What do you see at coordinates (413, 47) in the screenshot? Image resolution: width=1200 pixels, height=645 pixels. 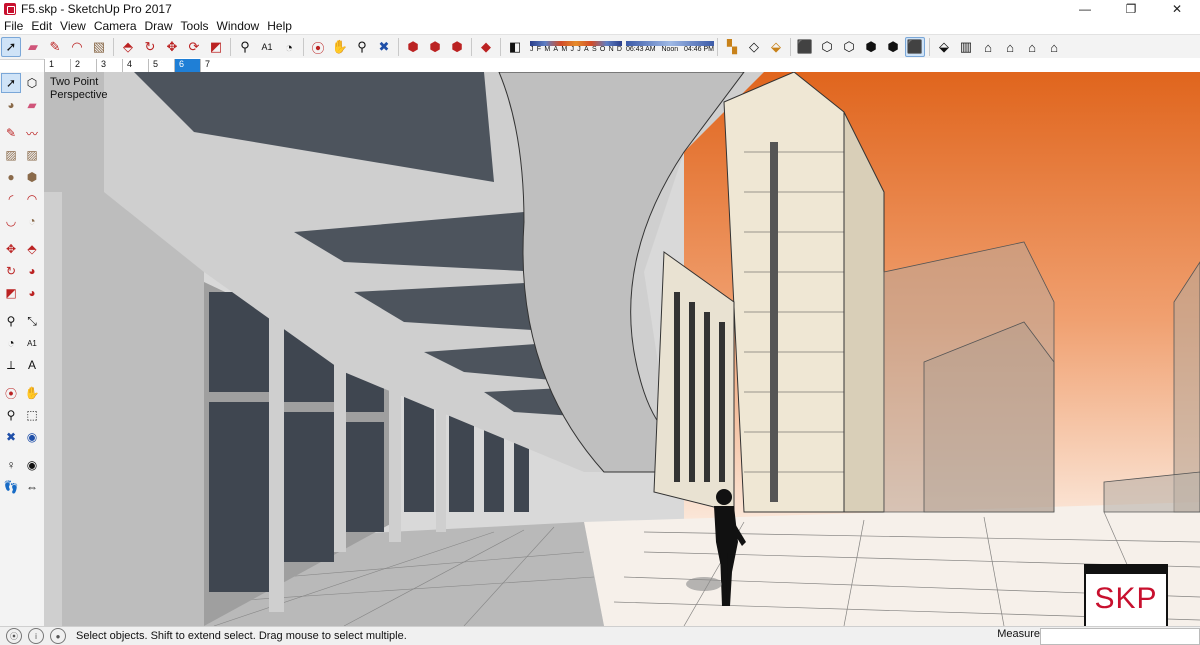 I see `warehouse-icon: ⬢` at bounding box center [413, 47].